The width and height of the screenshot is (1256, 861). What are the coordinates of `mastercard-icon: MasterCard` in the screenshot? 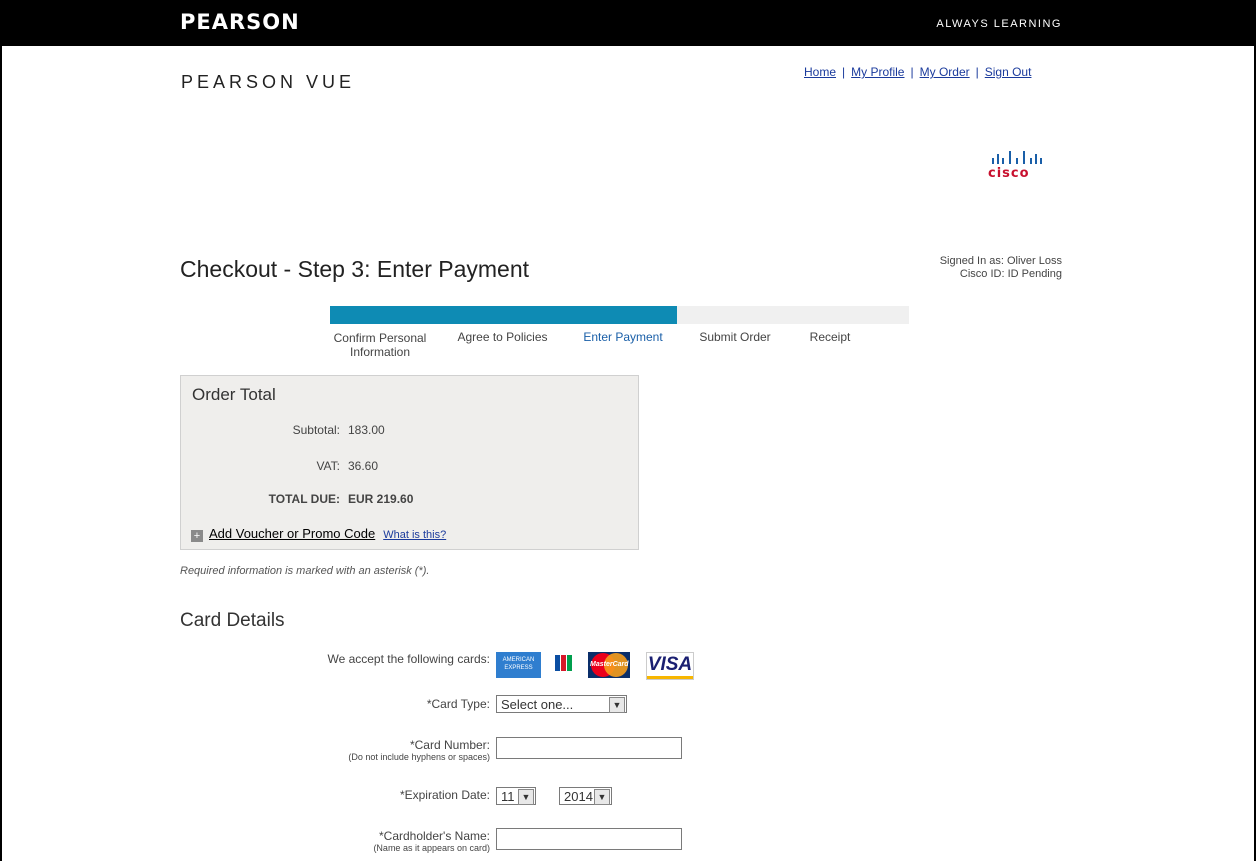 It's located at (609, 665).